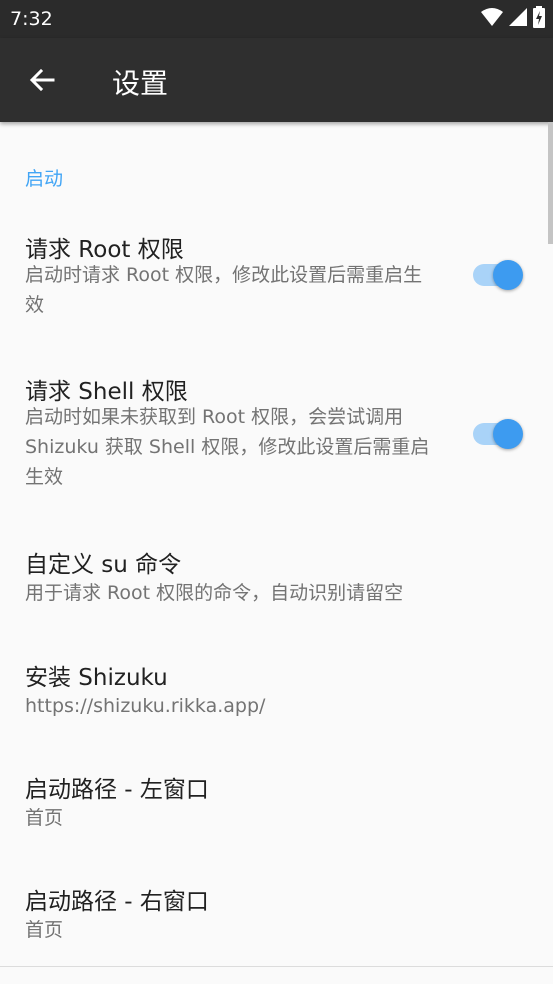  Describe the element at coordinates (276, 690) in the screenshot. I see `pref-install-shizuku: 安装 Shizuku https://shizuku.rikka.app/` at that location.